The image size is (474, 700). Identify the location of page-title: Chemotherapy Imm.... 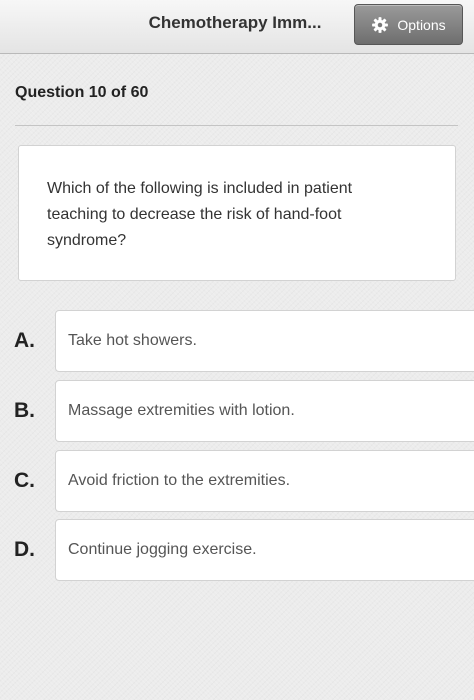
(235, 22).